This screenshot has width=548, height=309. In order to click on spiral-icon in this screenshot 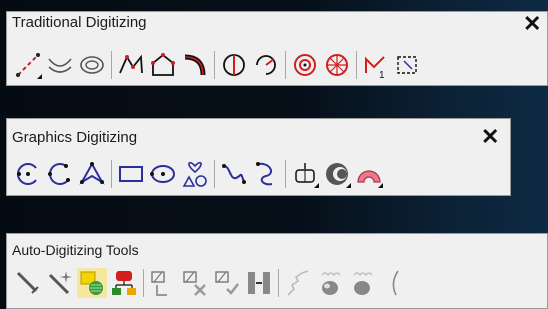, I will do `click(92, 65)`.